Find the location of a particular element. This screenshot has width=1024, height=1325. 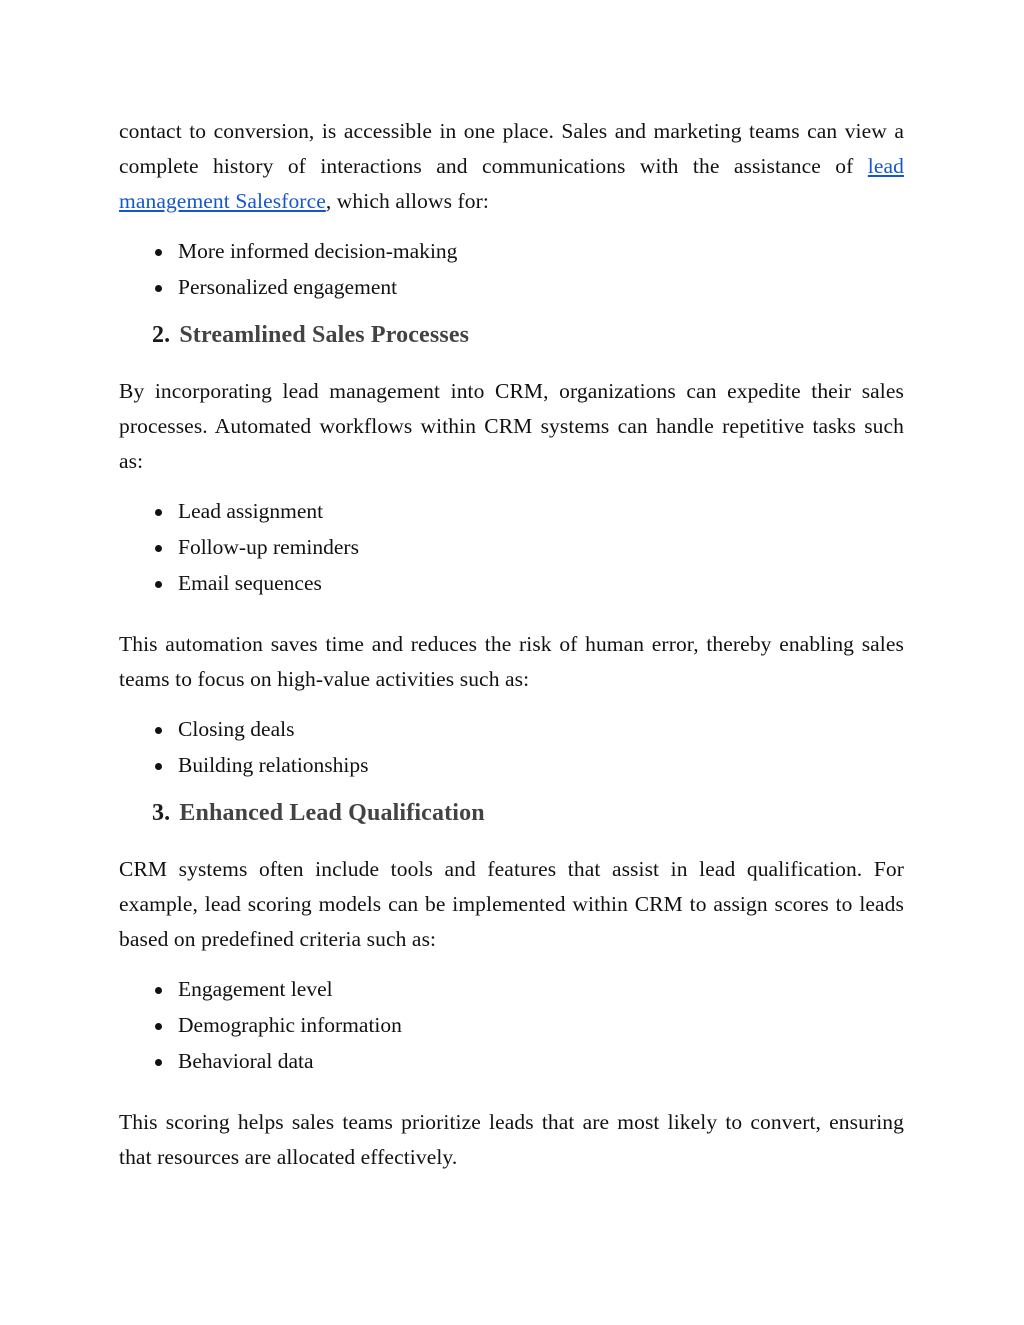

list-item: Building relationships is located at coordinates (511, 765).